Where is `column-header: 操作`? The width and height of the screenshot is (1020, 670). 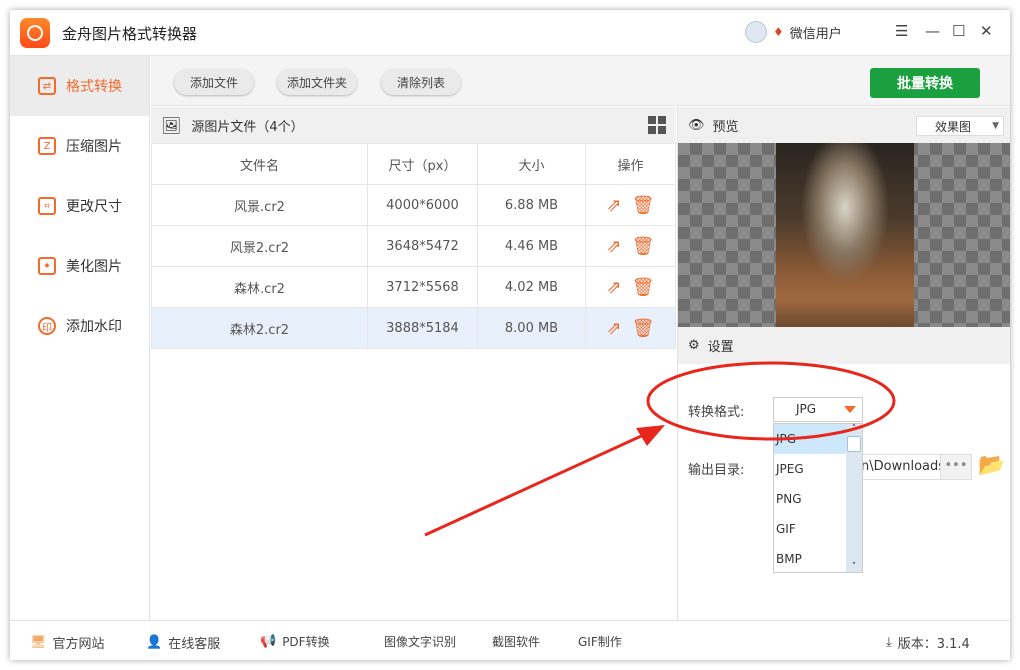 column-header: 操作 is located at coordinates (630, 164).